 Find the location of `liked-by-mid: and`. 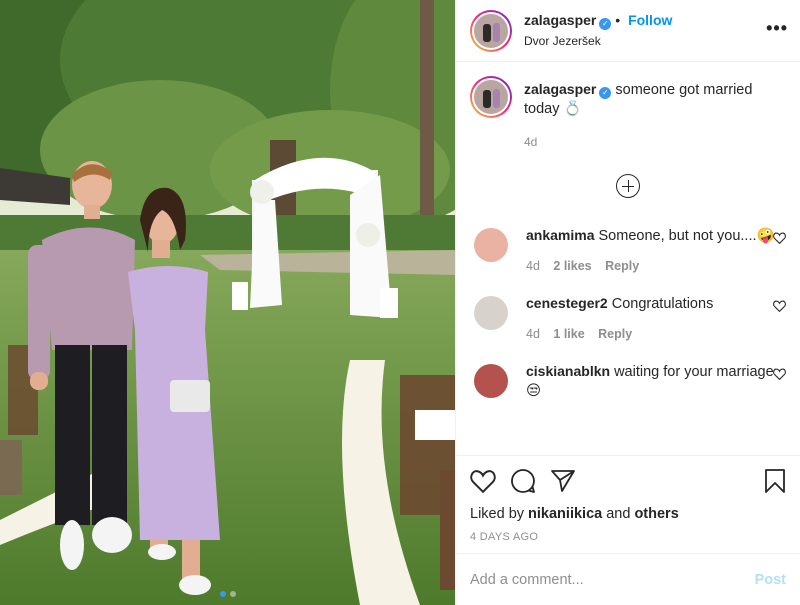

liked-by-mid: and is located at coordinates (618, 514).